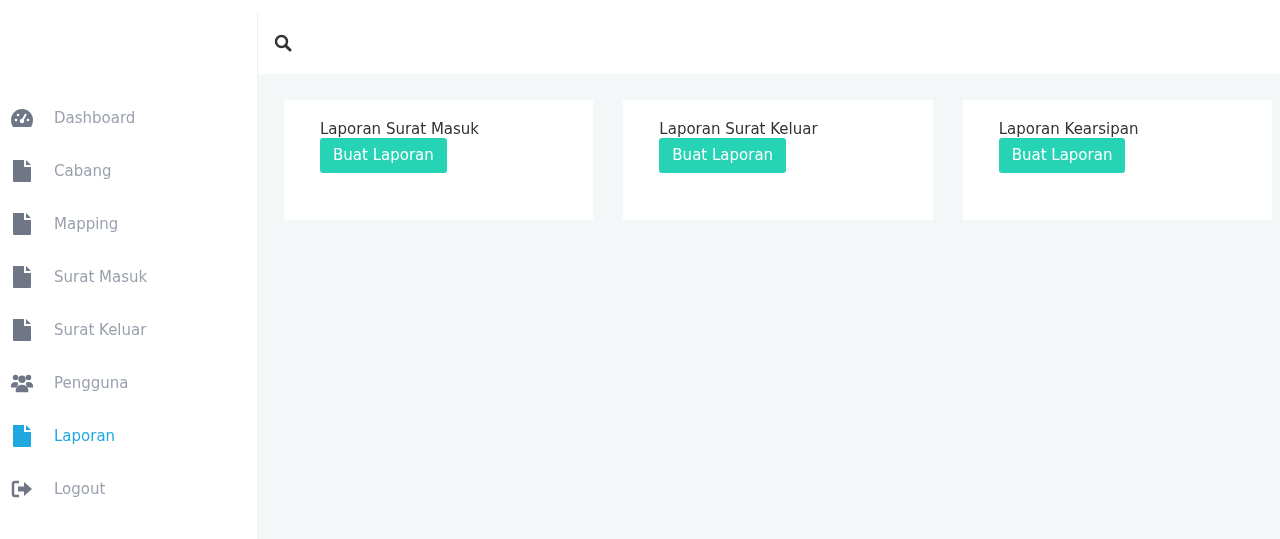 The width and height of the screenshot is (1280, 539). I want to click on sidebar-item: Mapping, so click(128, 224).